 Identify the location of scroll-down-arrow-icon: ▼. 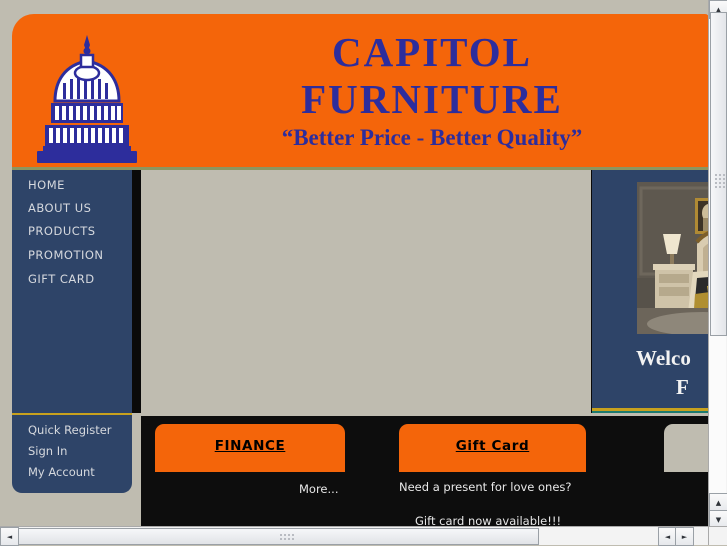
(718, 520).